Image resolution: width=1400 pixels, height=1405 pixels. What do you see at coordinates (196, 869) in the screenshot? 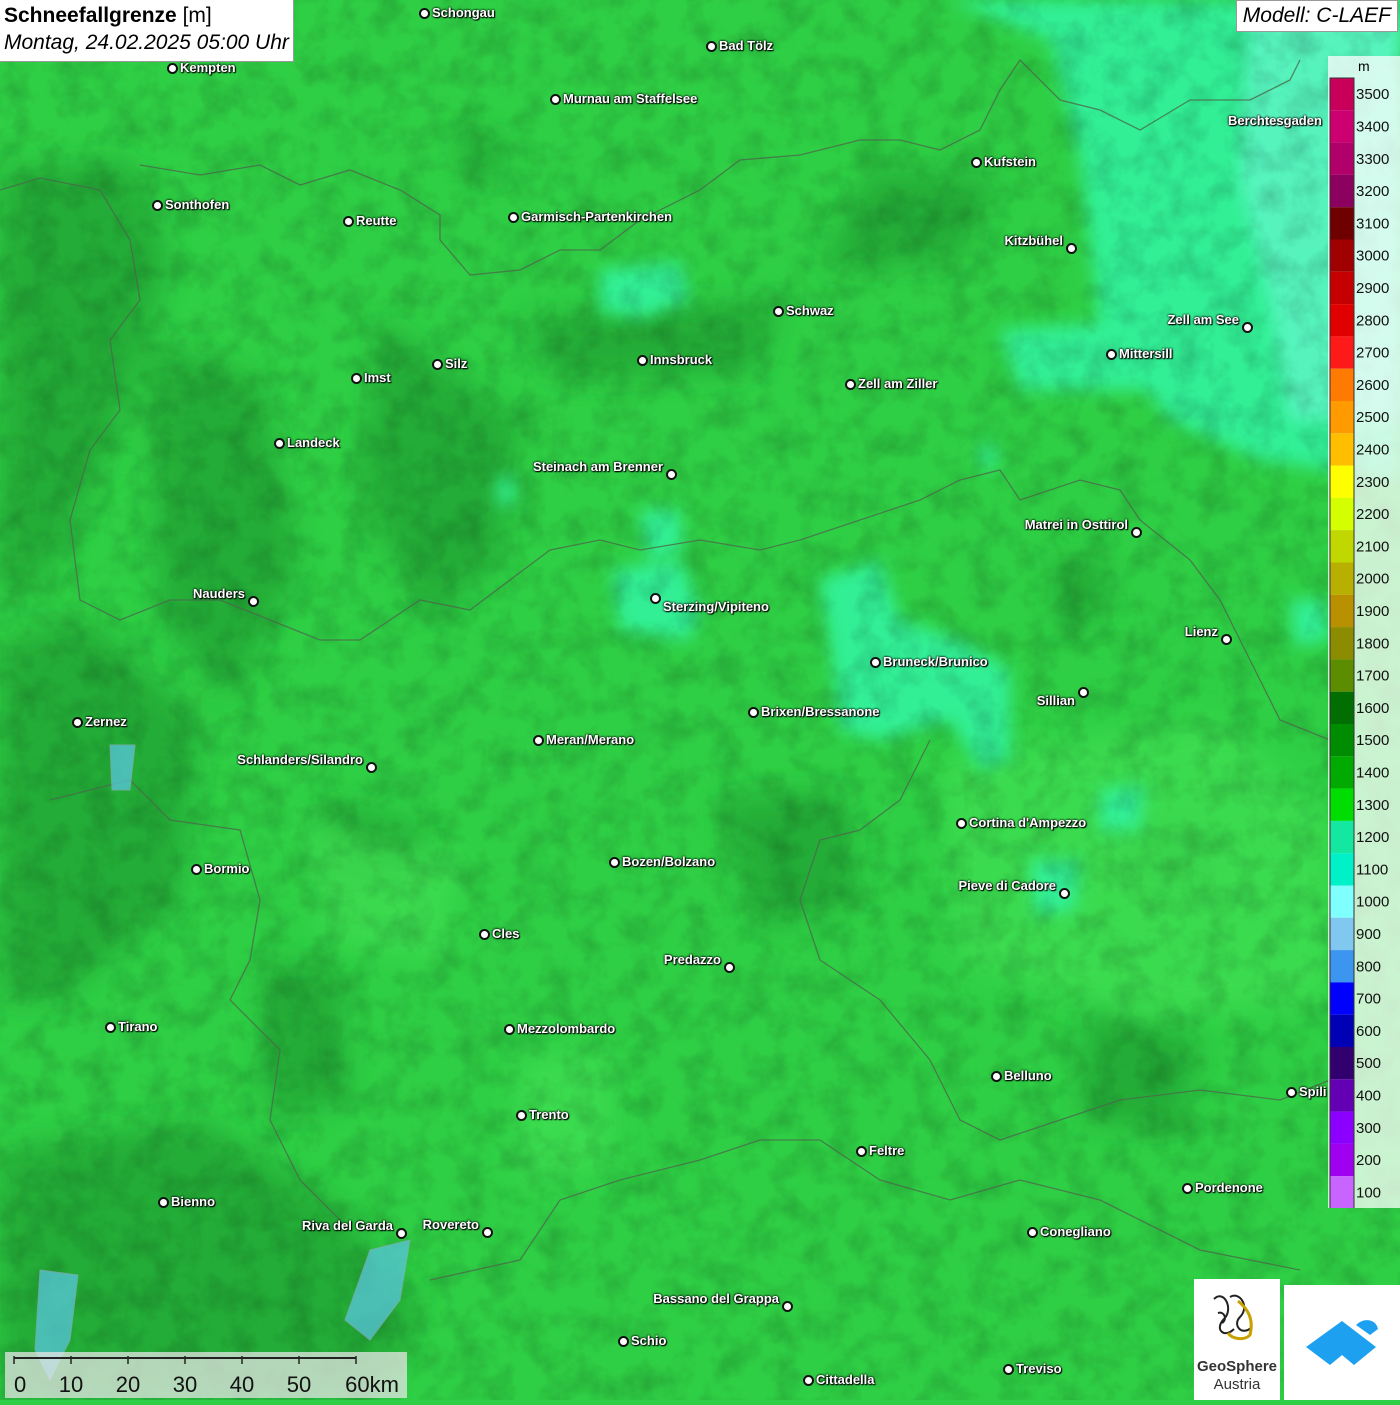
I see `city-marker-bormio` at bounding box center [196, 869].